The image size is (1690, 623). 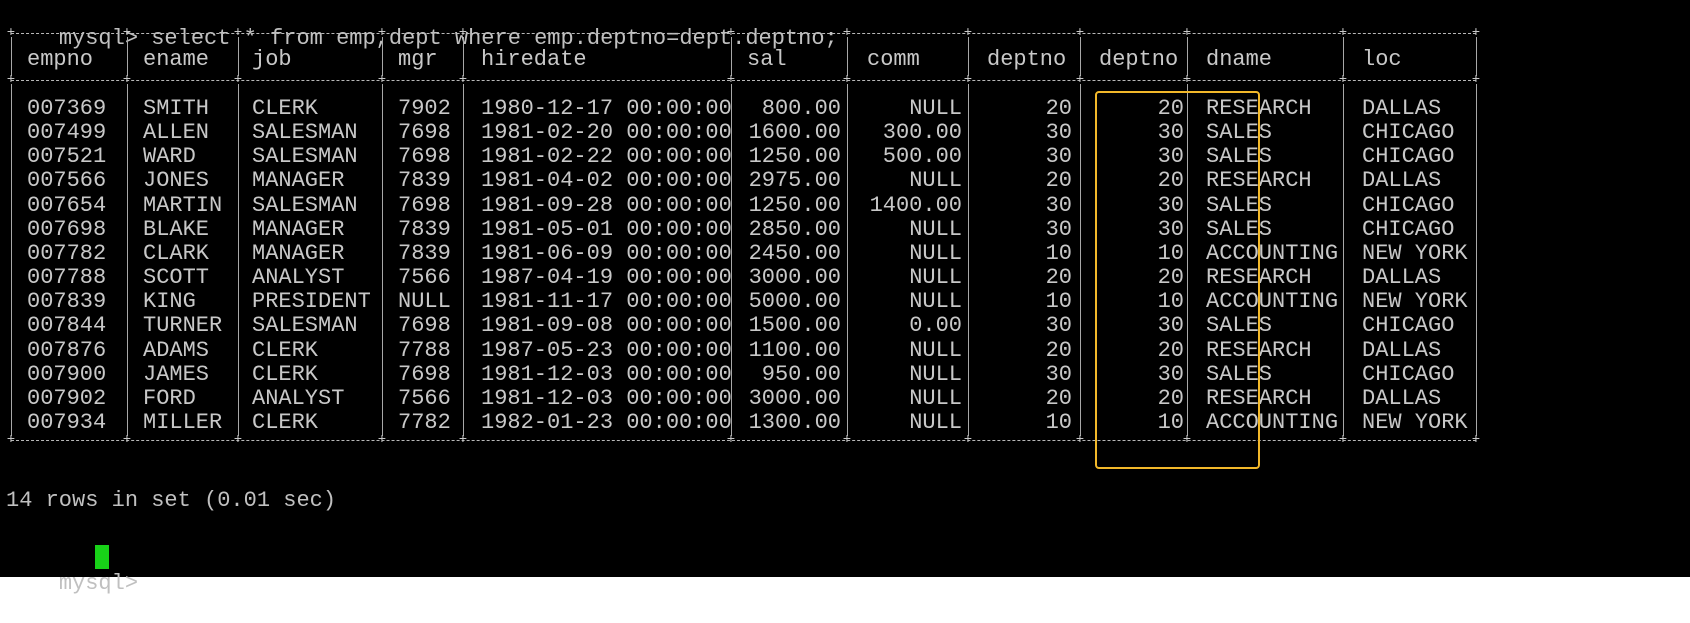 I want to click on table-cell: TURNER, so click(x=183, y=326).